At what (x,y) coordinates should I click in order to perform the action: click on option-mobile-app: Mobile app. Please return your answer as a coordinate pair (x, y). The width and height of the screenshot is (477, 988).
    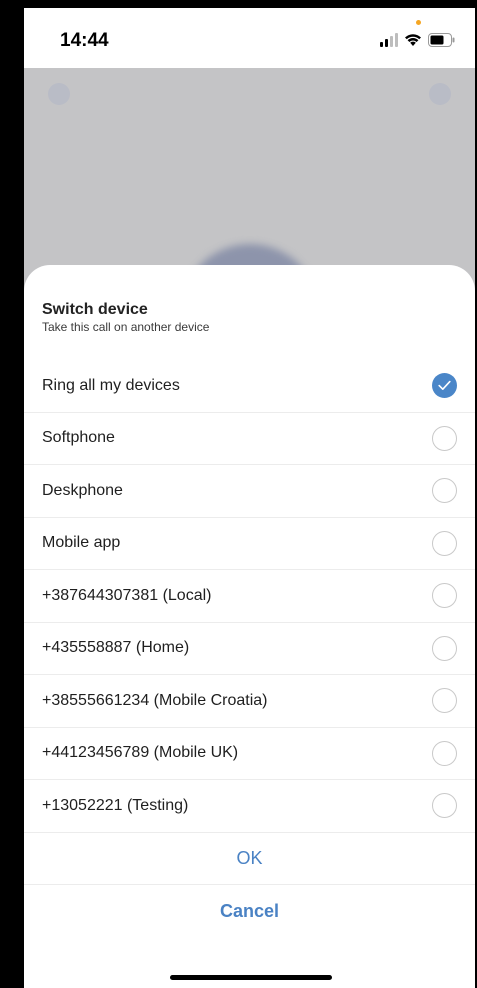
    Looking at the image, I should click on (249, 544).